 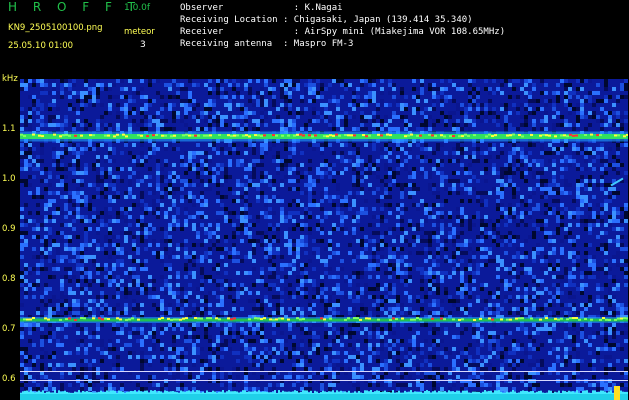 What do you see at coordinates (137, 8) in the screenshot?
I see `app-version: 1.0.0f` at bounding box center [137, 8].